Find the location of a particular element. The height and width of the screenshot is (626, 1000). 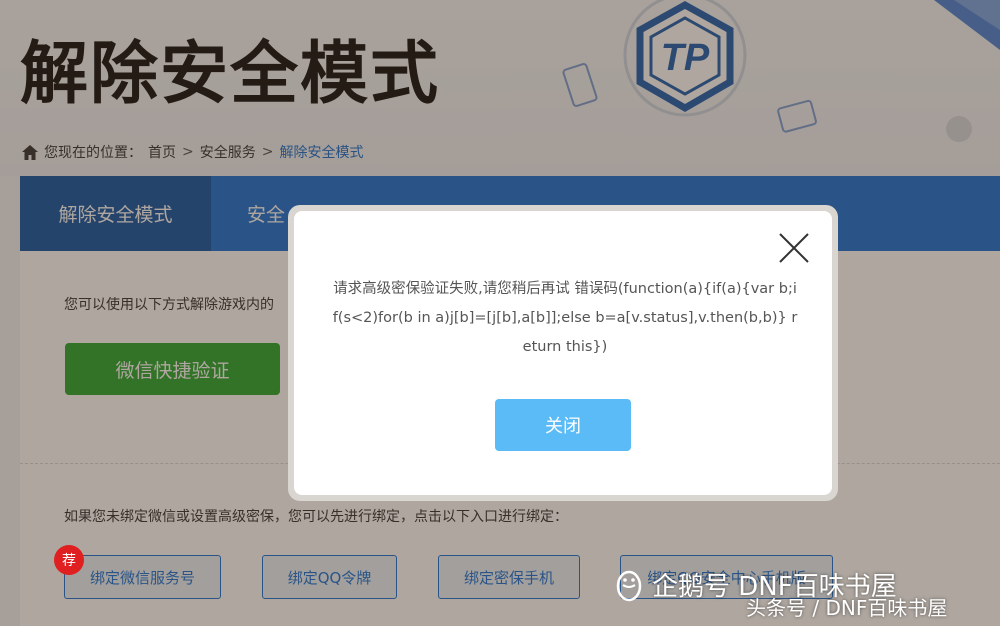

watermark-line2: 头条号 / DNF百味书屋 is located at coordinates (847, 608).